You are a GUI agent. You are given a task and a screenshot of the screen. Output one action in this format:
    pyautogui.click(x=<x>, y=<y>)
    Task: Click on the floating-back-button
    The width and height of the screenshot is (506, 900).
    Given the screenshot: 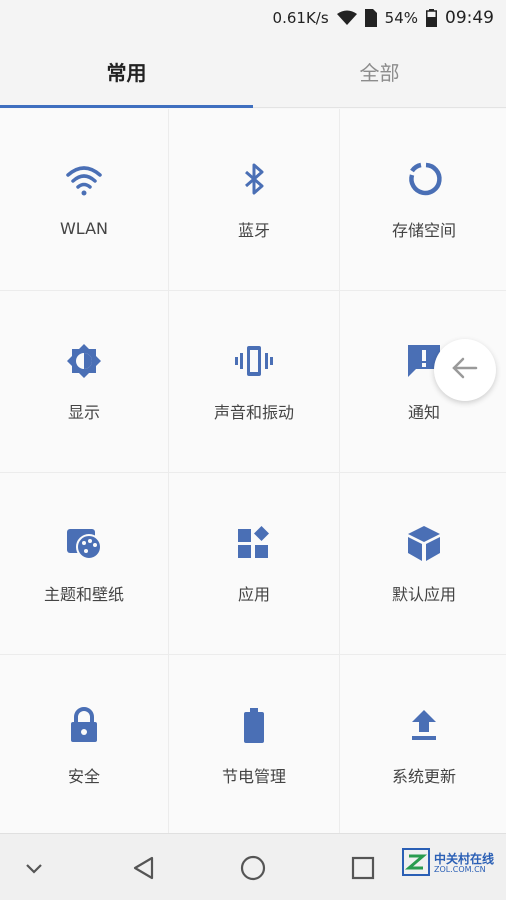 What is the action you would take?
    pyautogui.click(x=465, y=370)
    